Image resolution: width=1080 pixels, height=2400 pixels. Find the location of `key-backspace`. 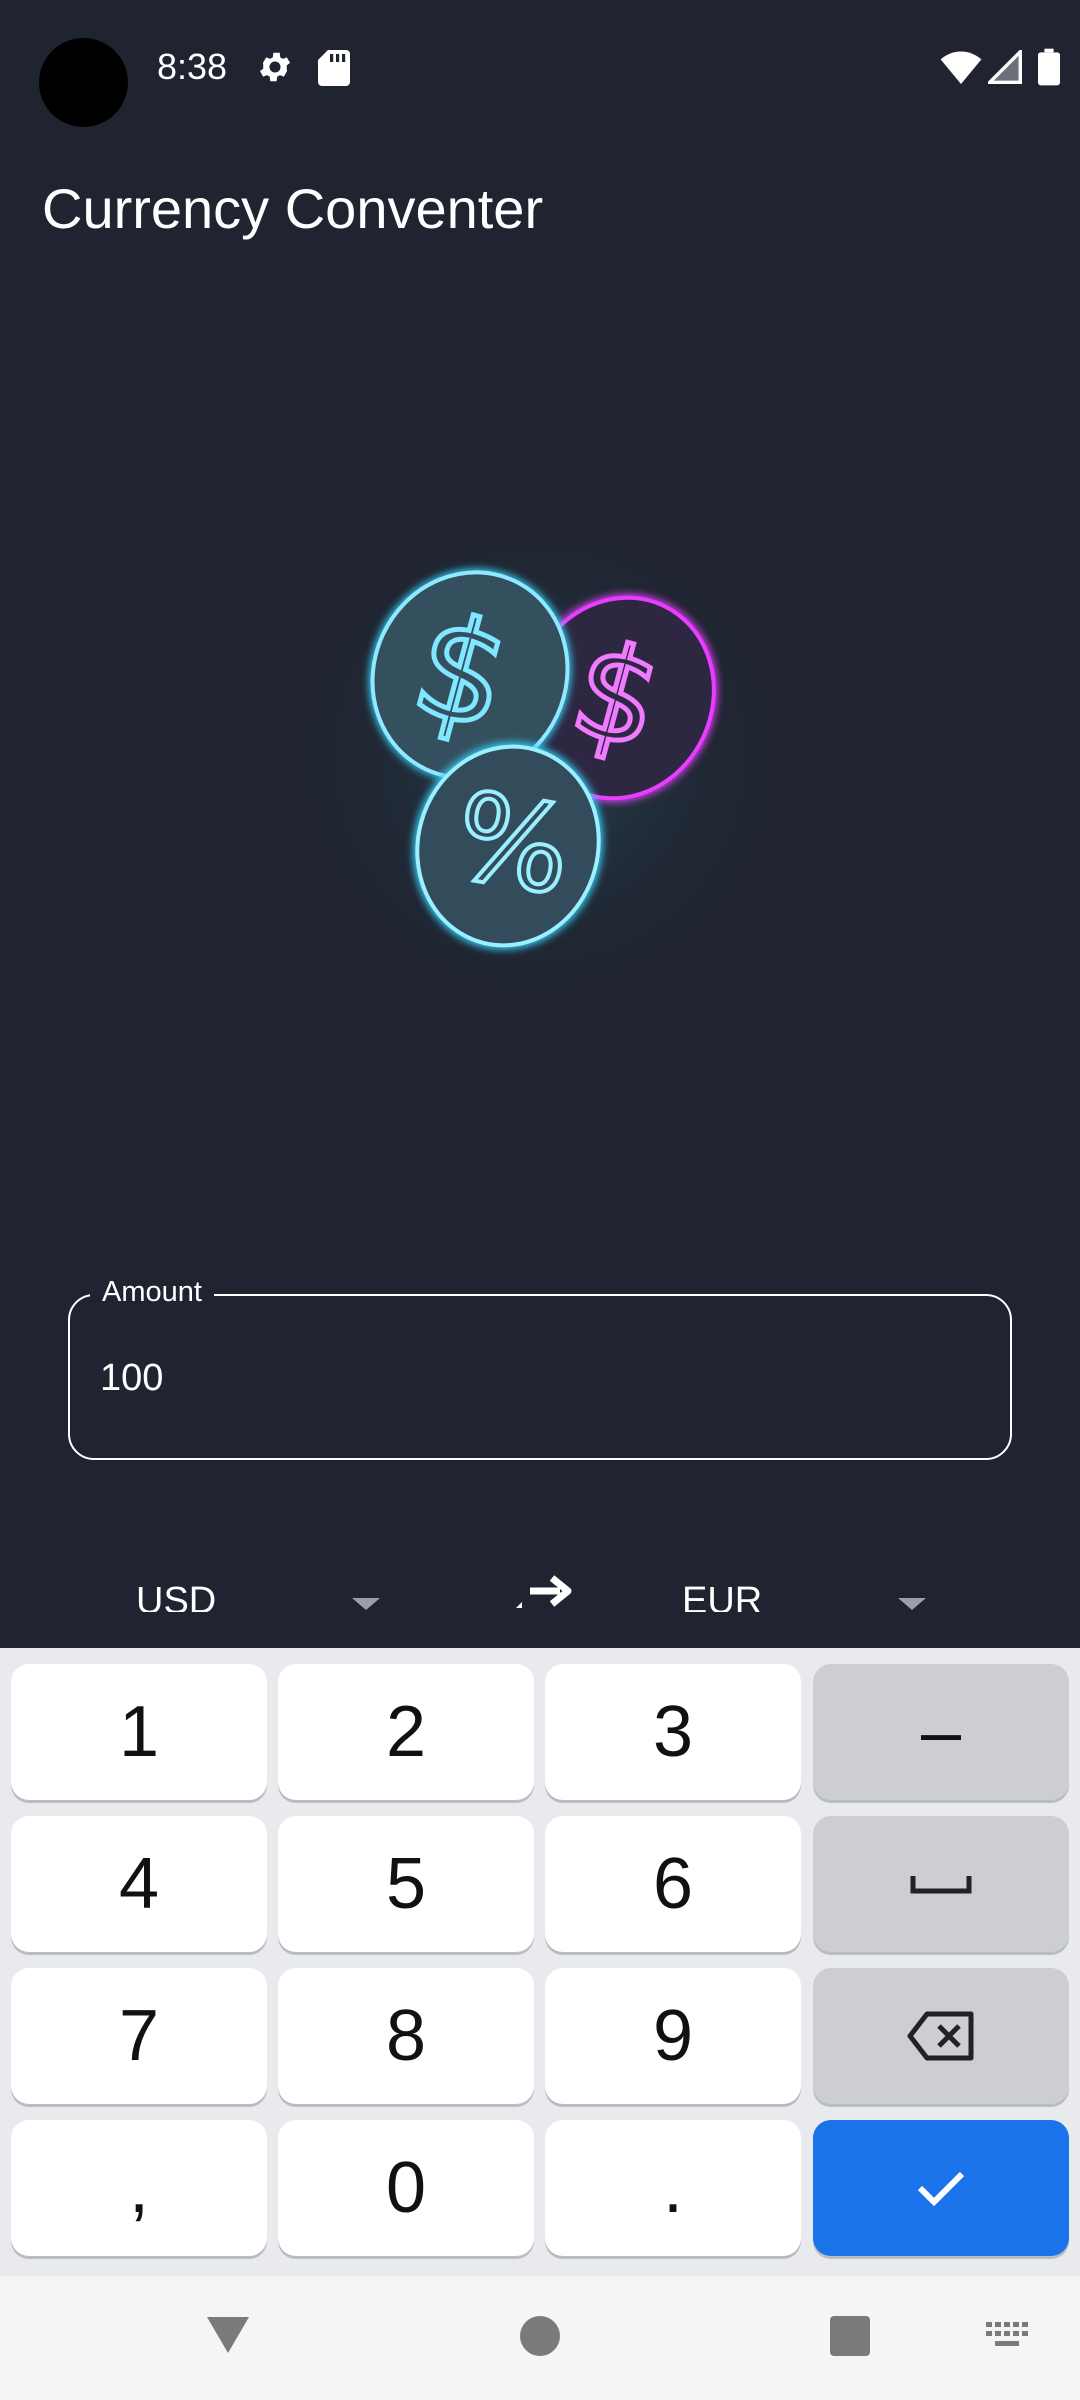

key-backspace is located at coordinates (941, 2036).